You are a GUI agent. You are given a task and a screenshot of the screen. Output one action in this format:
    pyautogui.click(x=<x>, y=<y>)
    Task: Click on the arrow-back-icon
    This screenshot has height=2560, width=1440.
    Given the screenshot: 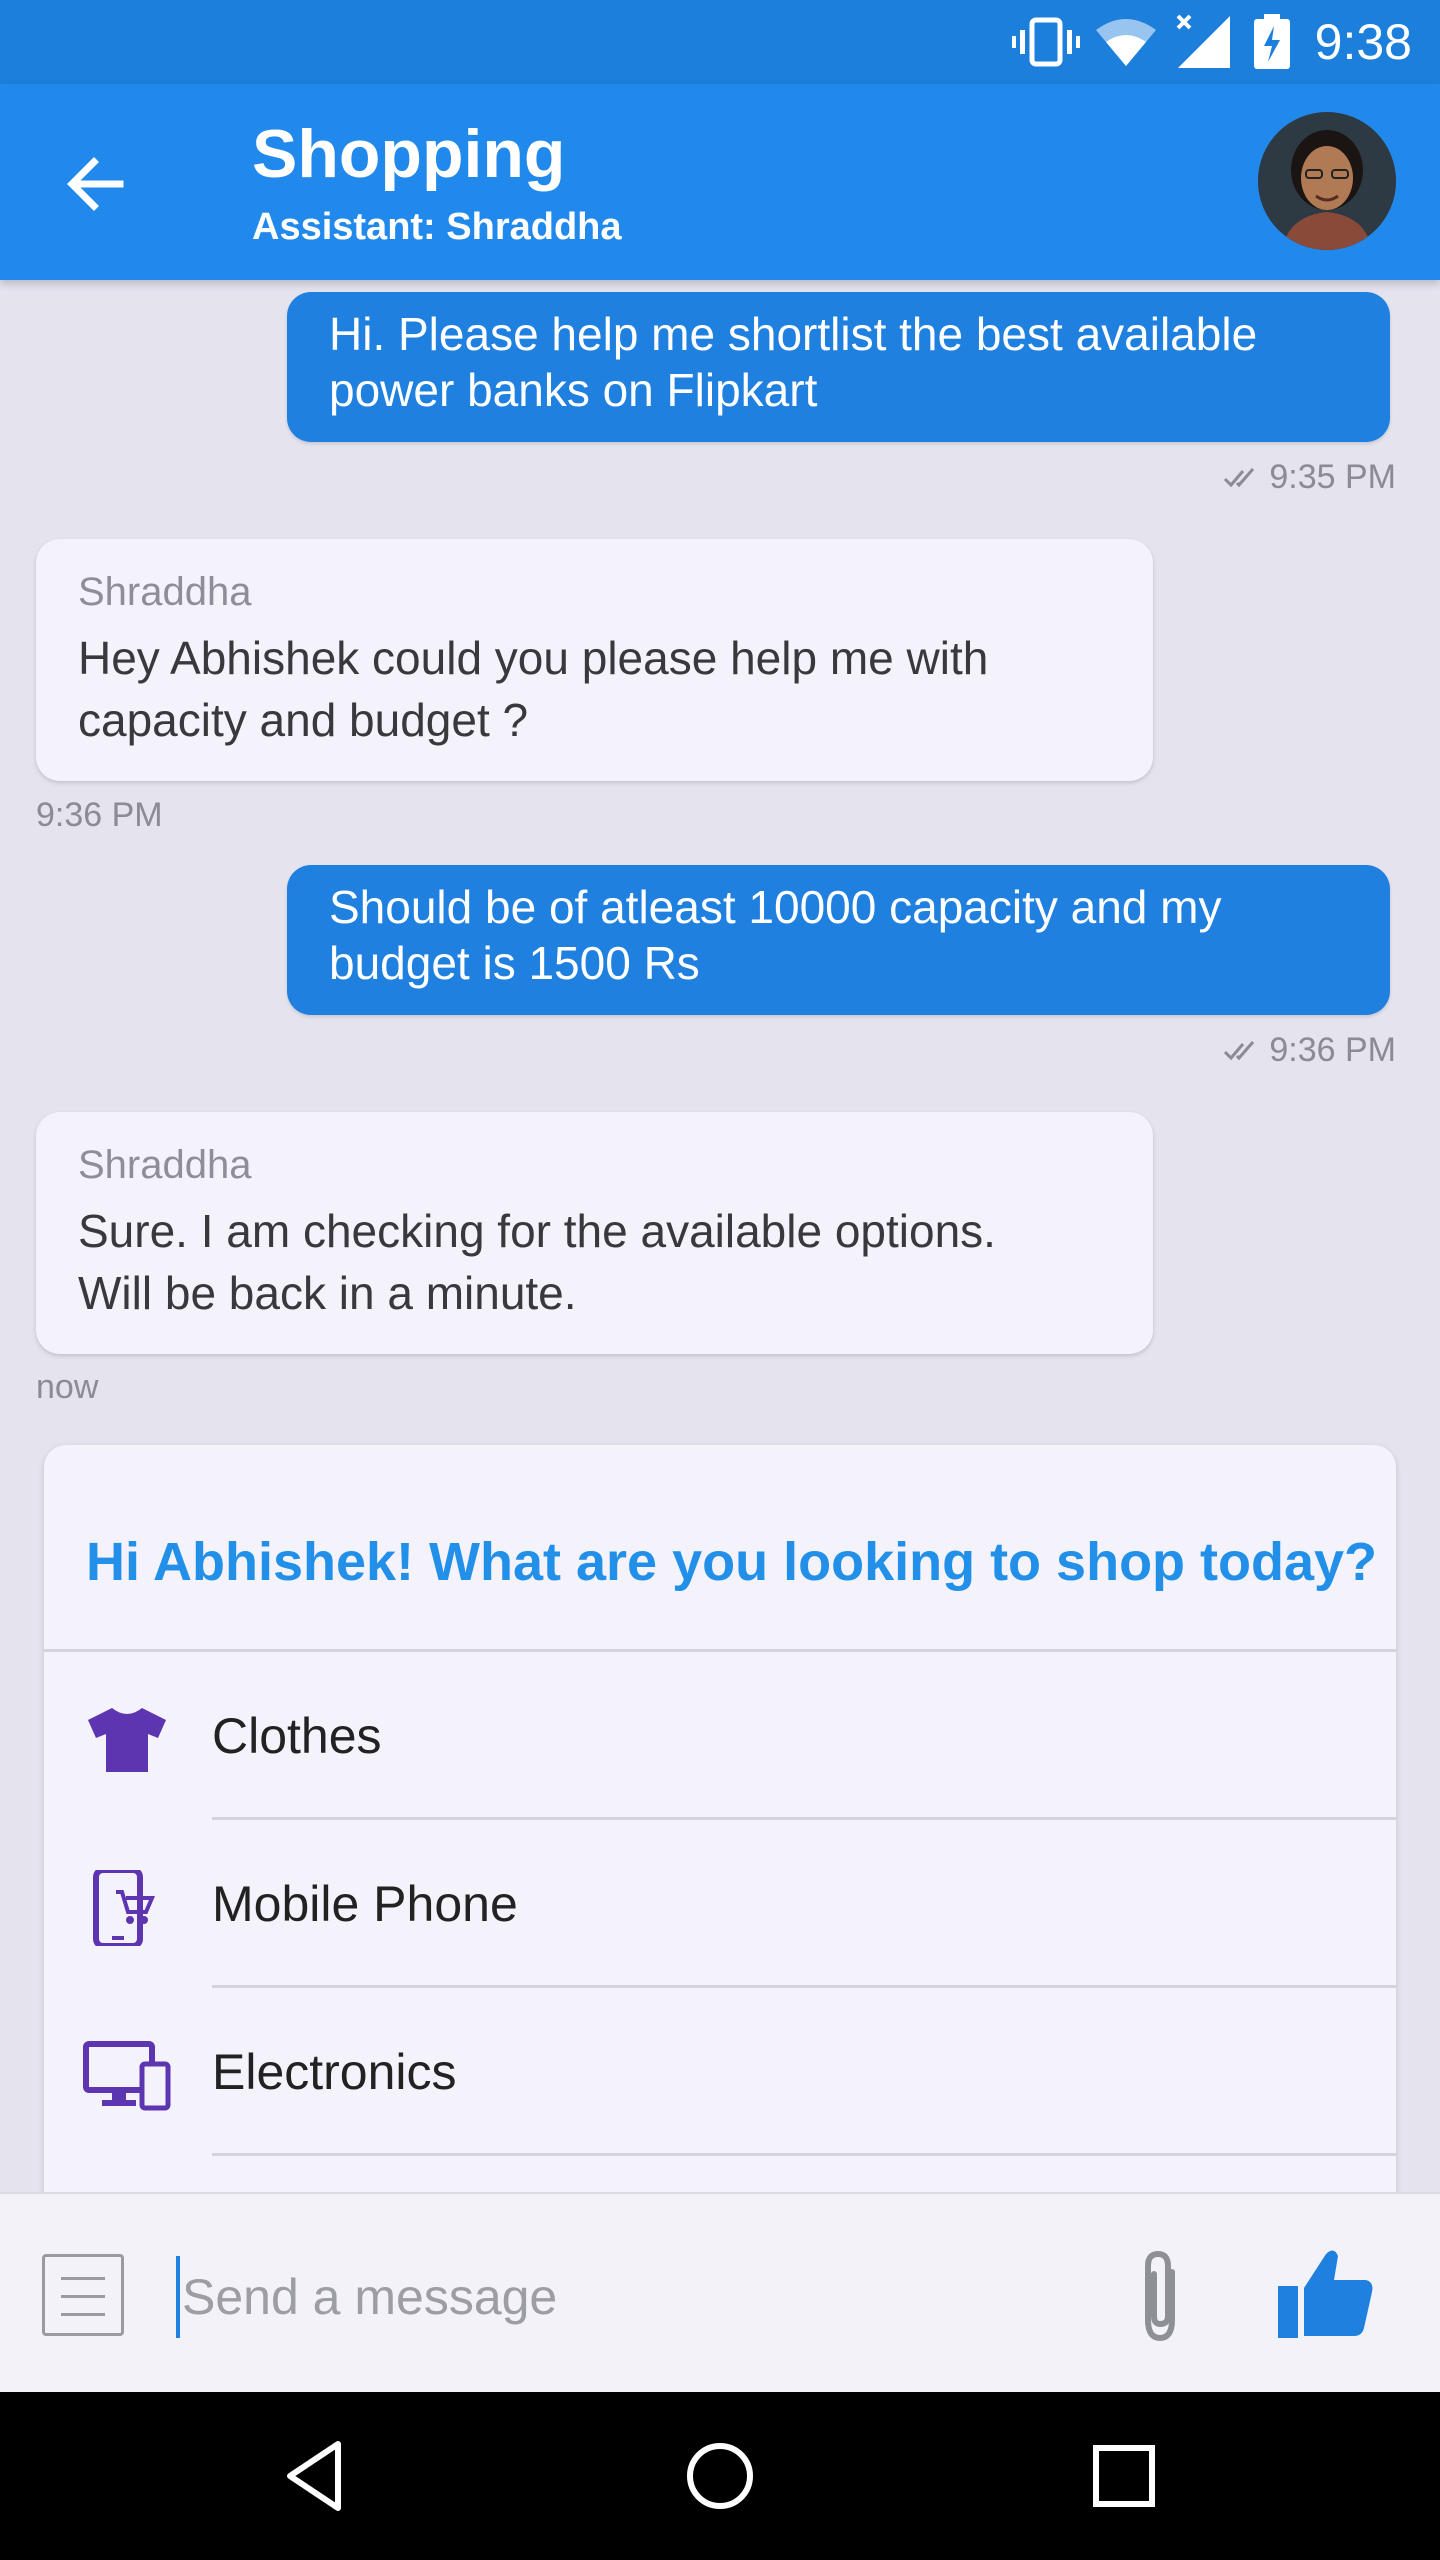 What is the action you would take?
    pyautogui.click(x=98, y=184)
    